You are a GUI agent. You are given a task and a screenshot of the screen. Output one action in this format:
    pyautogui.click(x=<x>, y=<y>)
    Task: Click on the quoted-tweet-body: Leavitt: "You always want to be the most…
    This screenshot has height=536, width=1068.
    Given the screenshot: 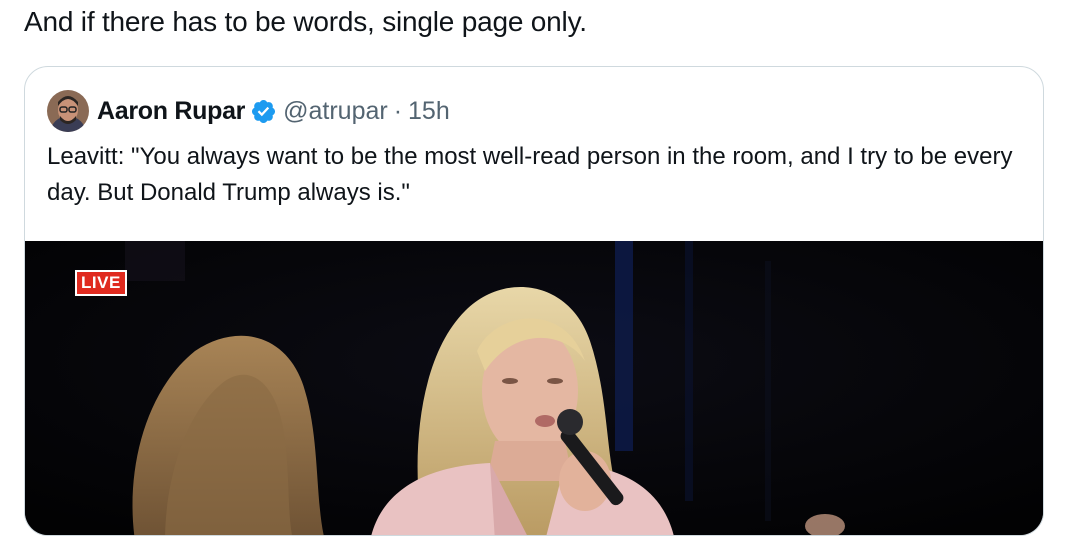 What is the action you would take?
    pyautogui.click(x=530, y=174)
    